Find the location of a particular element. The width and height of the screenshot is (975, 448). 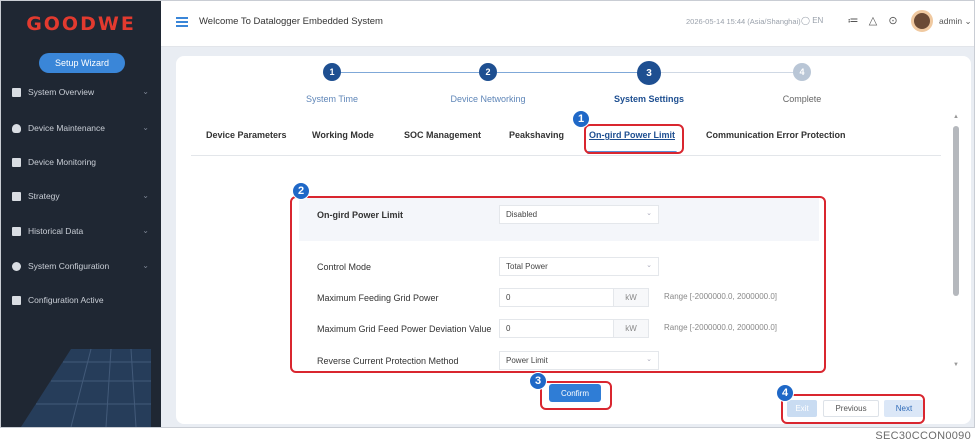

user-menu: admin ⌄ is located at coordinates (955, 21).